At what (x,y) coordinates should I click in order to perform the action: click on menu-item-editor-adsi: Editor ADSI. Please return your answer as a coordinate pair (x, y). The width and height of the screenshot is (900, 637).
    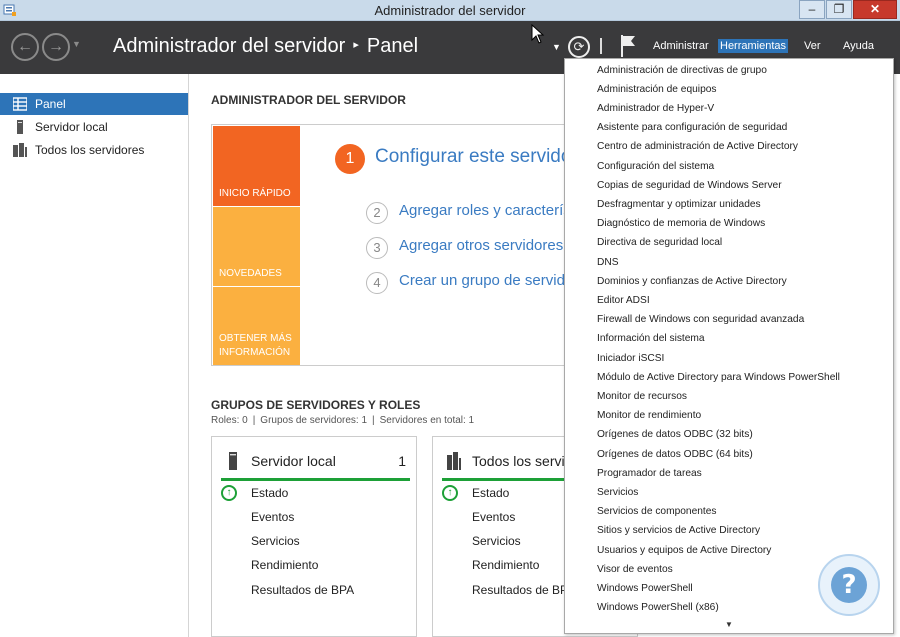
    Looking at the image, I should click on (623, 300).